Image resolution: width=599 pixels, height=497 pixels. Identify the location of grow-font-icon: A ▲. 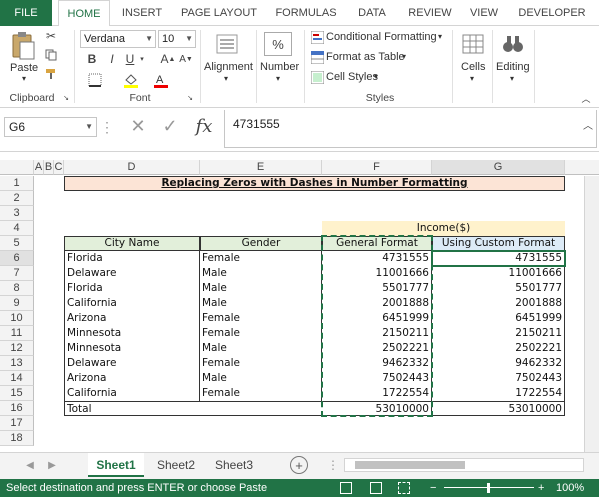
(168, 59).